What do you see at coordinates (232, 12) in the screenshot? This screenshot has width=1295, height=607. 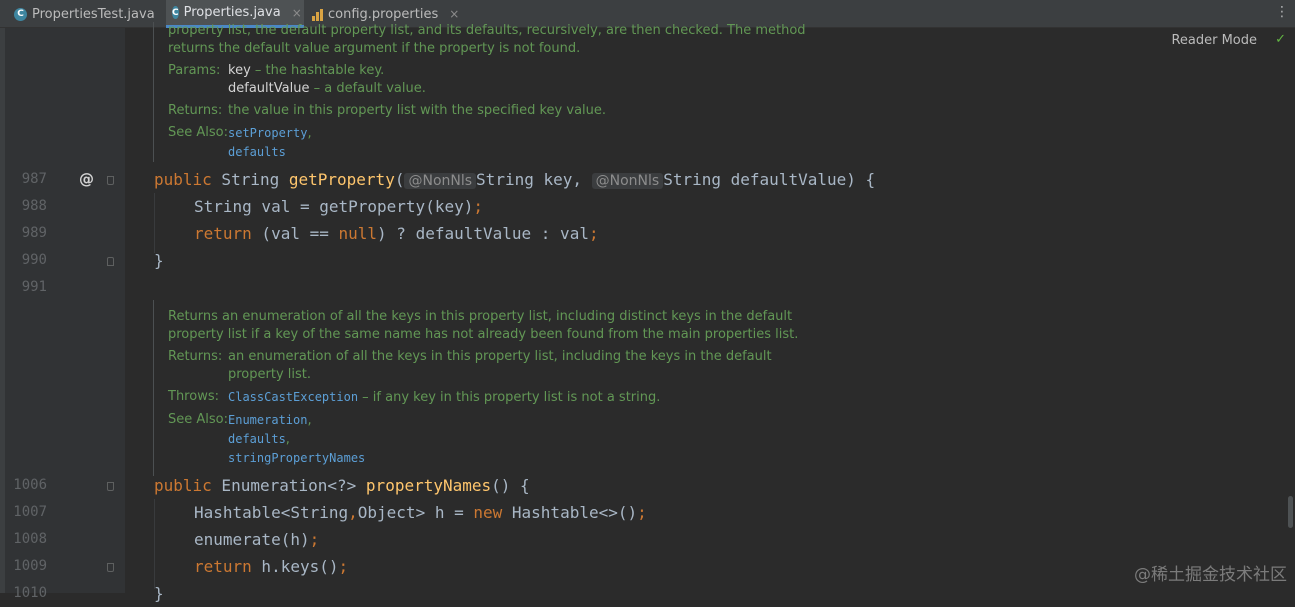 I see `tab-label: Properties.java` at bounding box center [232, 12].